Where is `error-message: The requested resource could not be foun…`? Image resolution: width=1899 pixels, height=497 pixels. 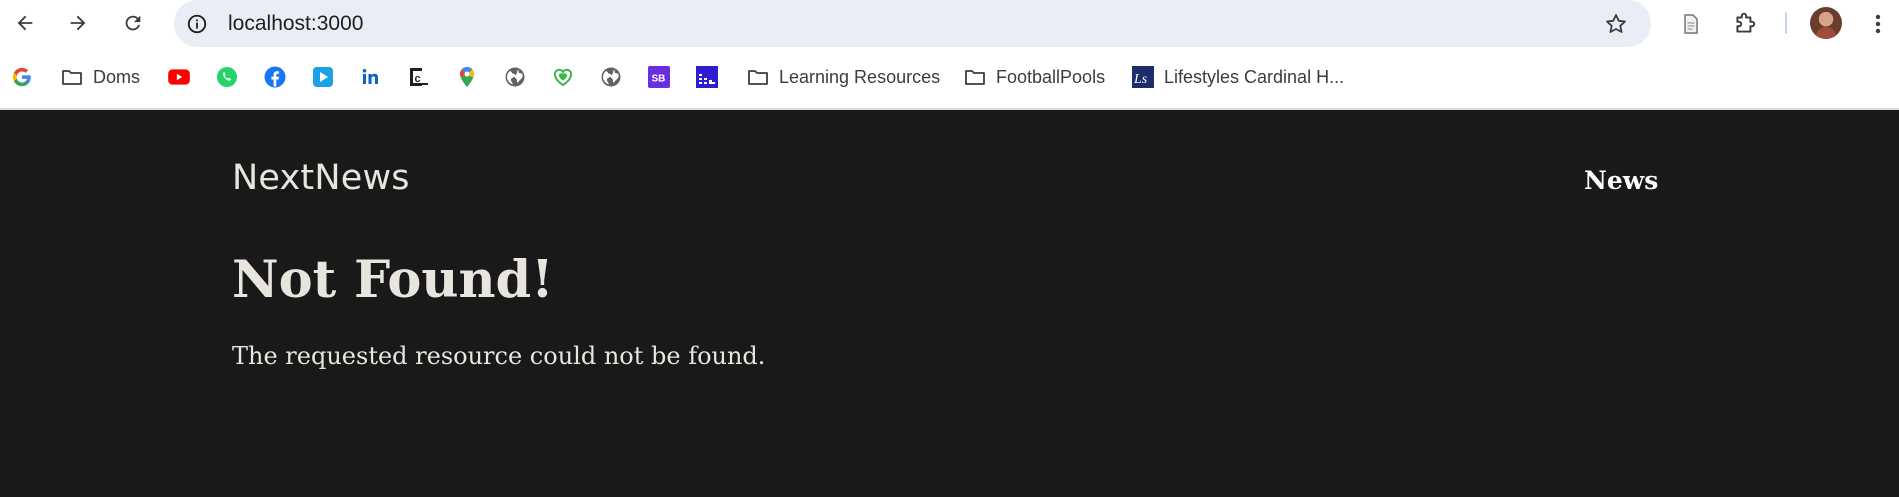
error-message: The requested resource could not be foun… is located at coordinates (499, 356).